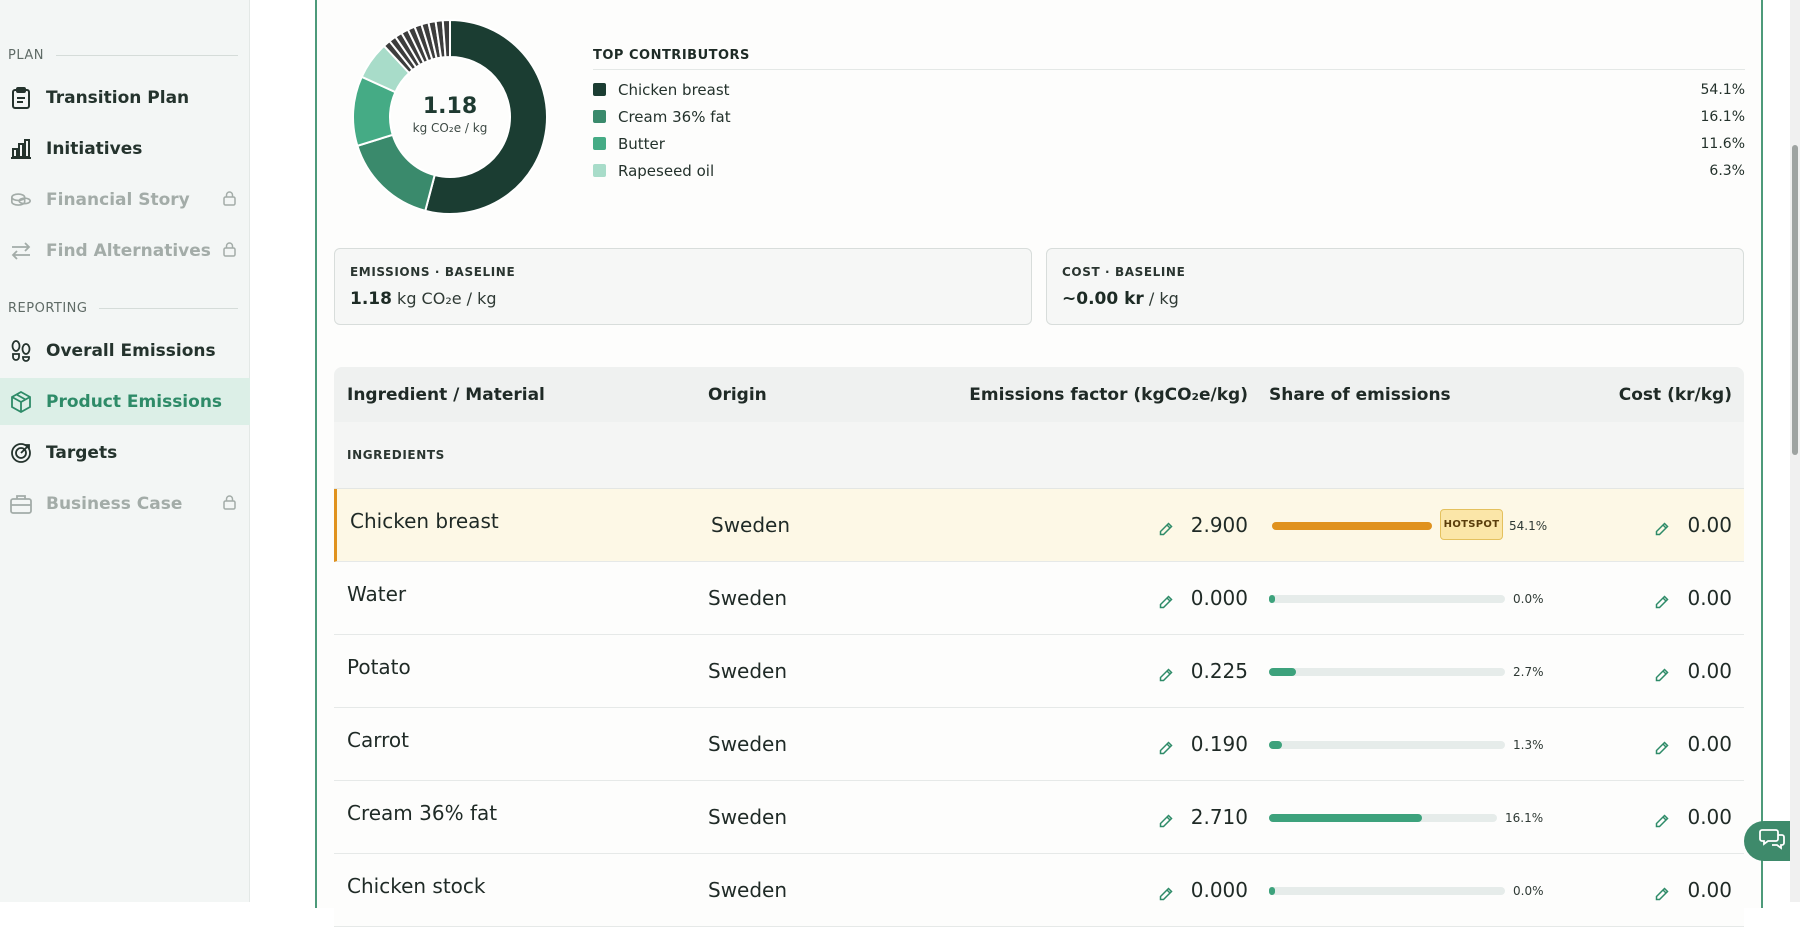  What do you see at coordinates (21, 453) in the screenshot?
I see `target-icon` at bounding box center [21, 453].